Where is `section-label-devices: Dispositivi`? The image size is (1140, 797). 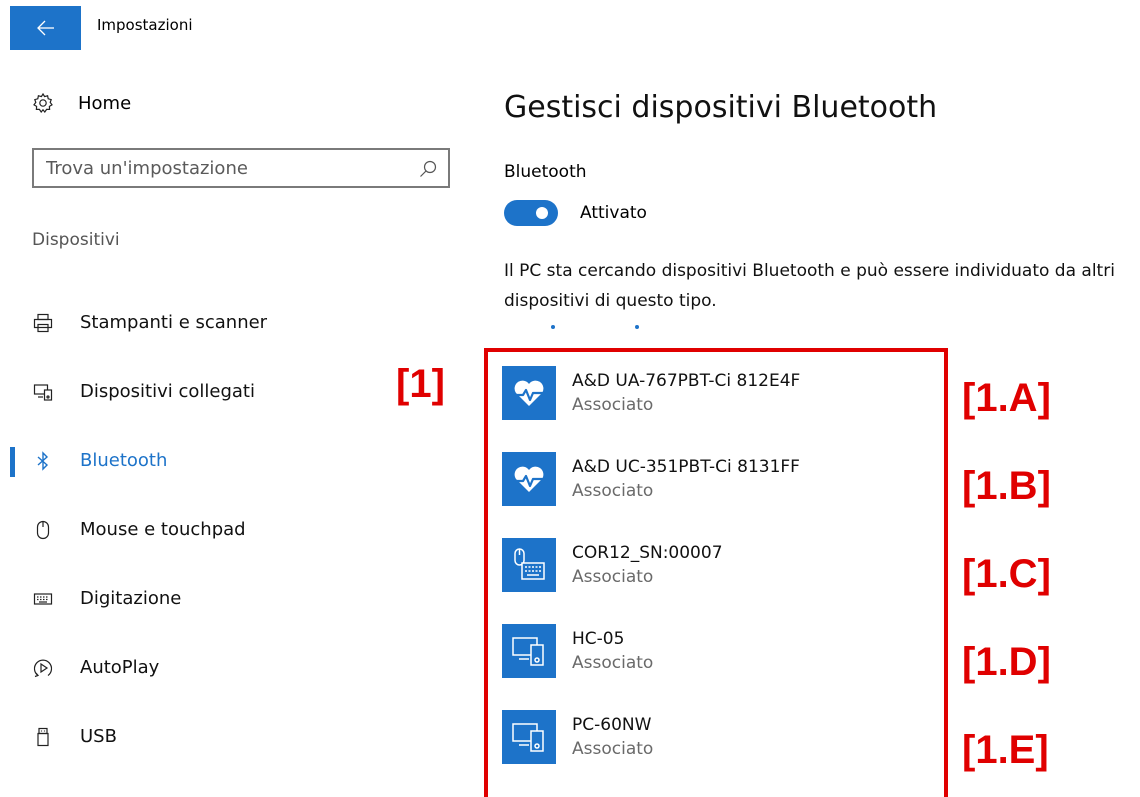
section-label-devices: Dispositivi is located at coordinates (76, 240).